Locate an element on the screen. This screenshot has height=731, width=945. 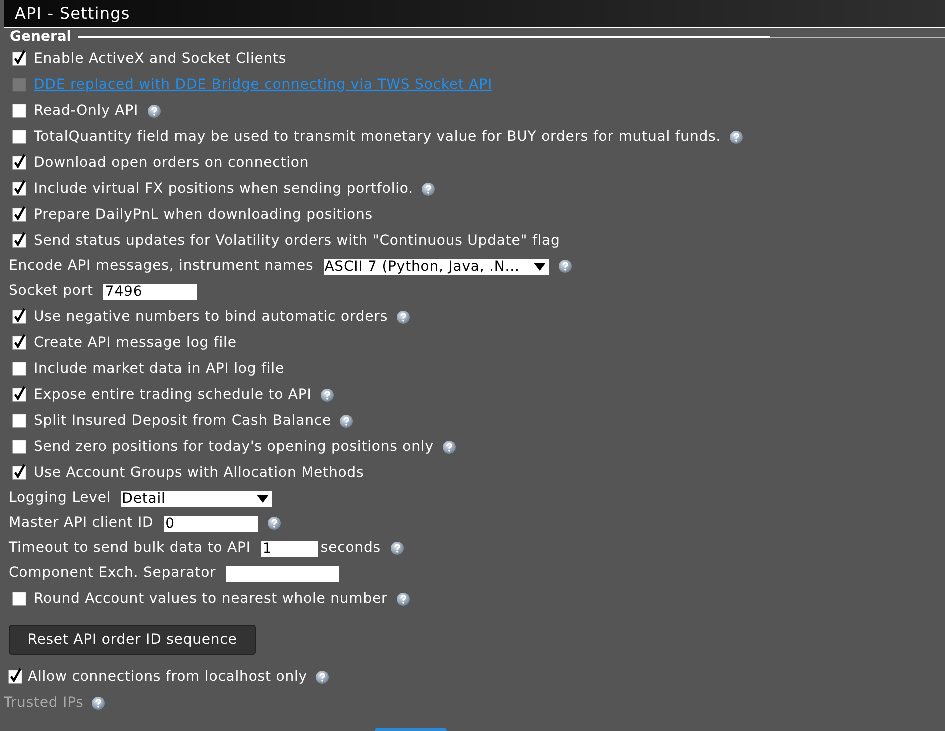
setting-label: Include market data in API log file is located at coordinates (159, 369).